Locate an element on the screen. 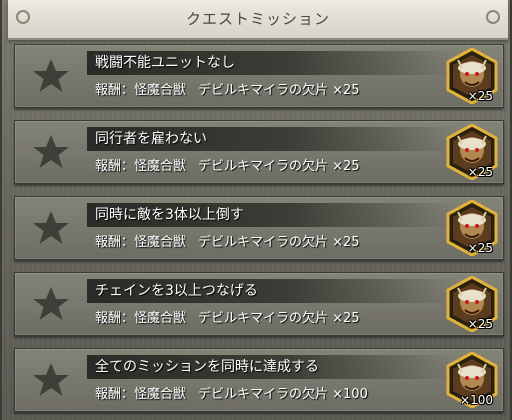 This screenshot has height=420, width=512. mission-reward: 報酬：怪魔合獣 デビルキマイラの欠片 ×100 is located at coordinates (231, 395).